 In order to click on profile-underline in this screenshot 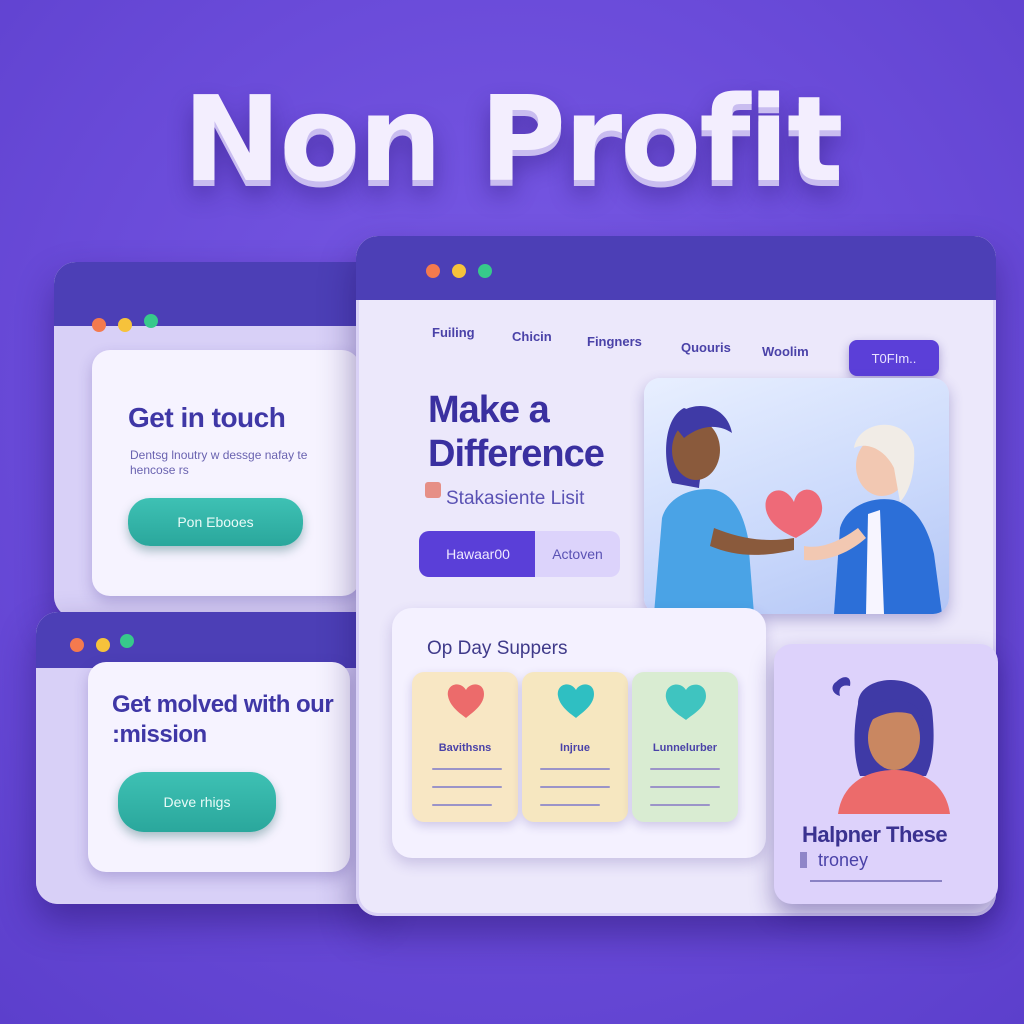, I will do `click(876, 881)`.